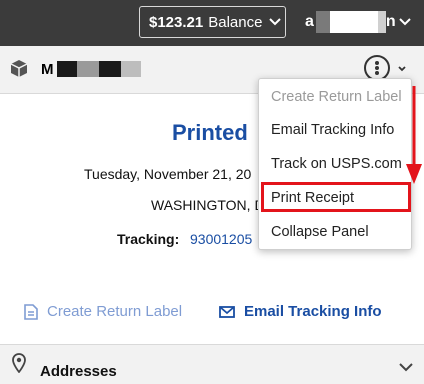 This screenshot has width=424, height=384. I want to click on create-return-label-text: Create Return Label, so click(115, 311).